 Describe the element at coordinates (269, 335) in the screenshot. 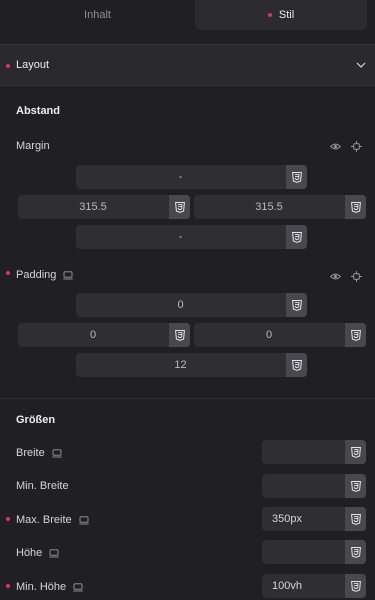

I see `padding-right-value: 0` at that location.